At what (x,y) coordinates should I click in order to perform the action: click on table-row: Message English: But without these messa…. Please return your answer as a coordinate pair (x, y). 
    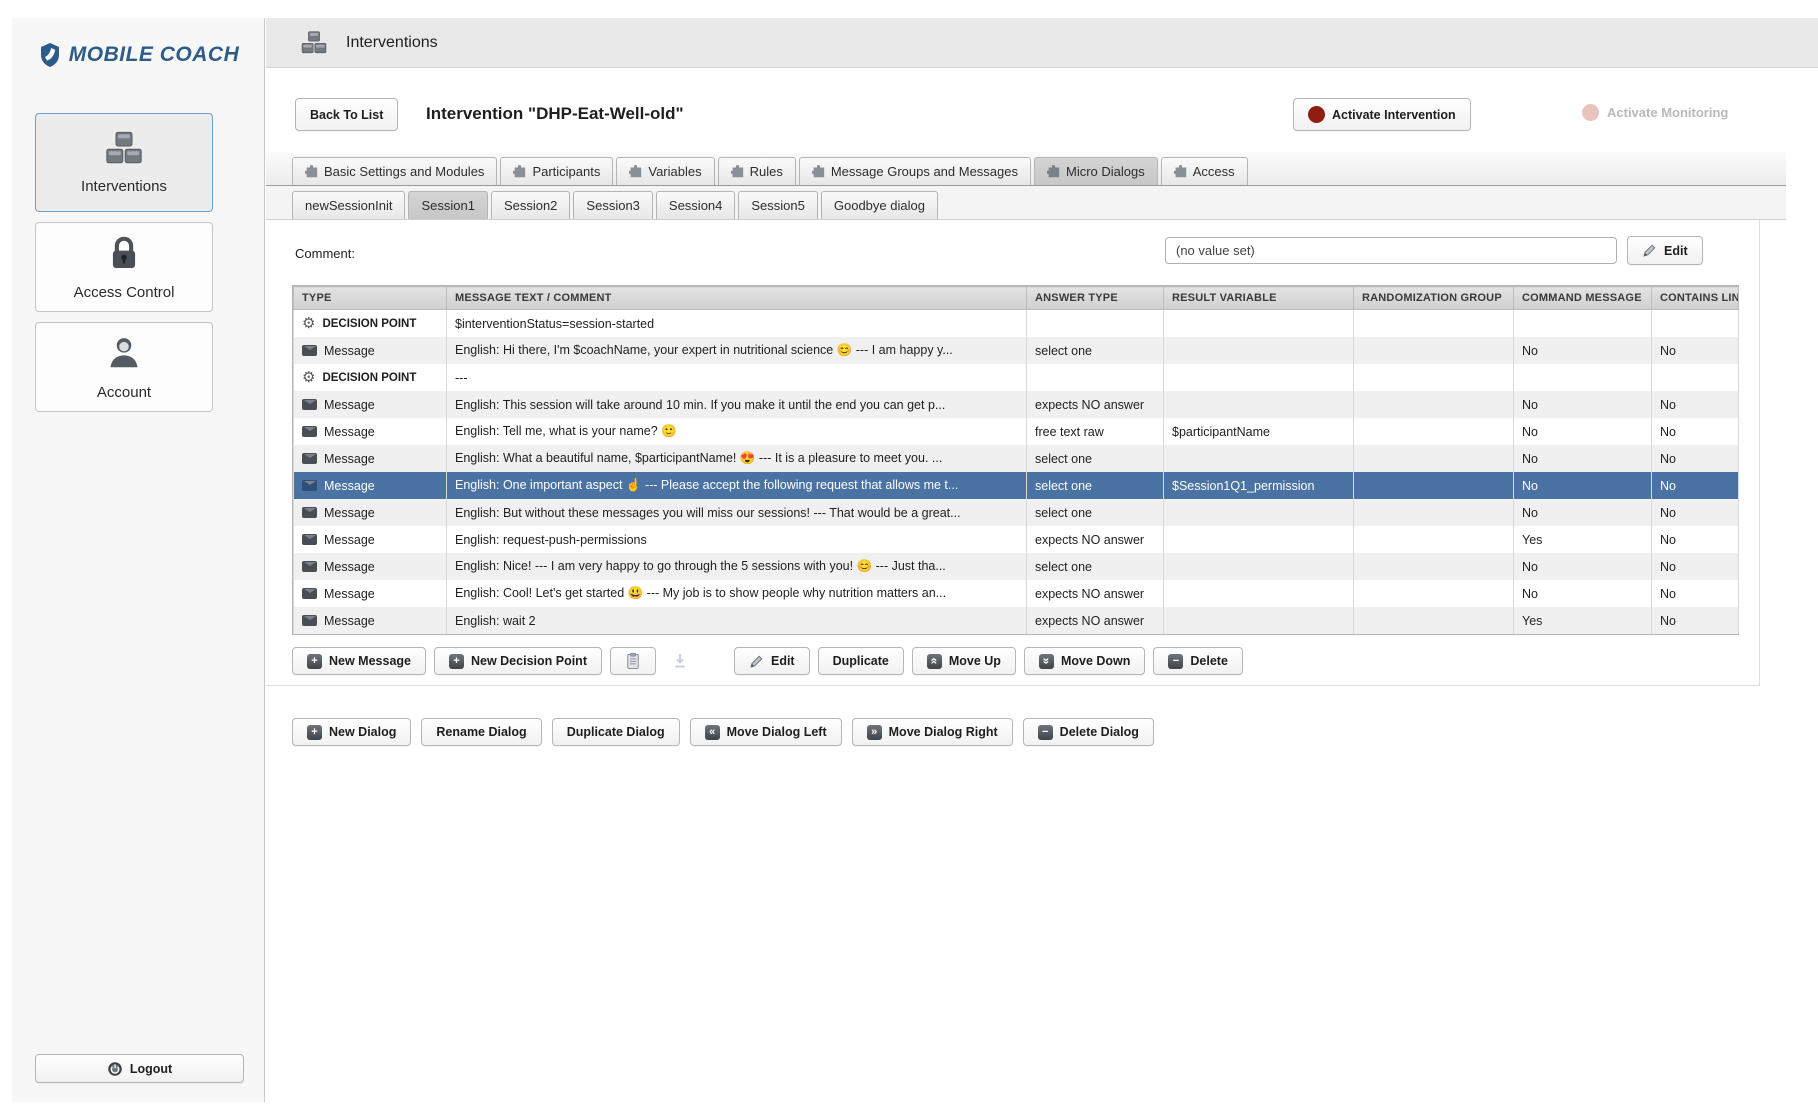
    Looking at the image, I should click on (1016, 512).